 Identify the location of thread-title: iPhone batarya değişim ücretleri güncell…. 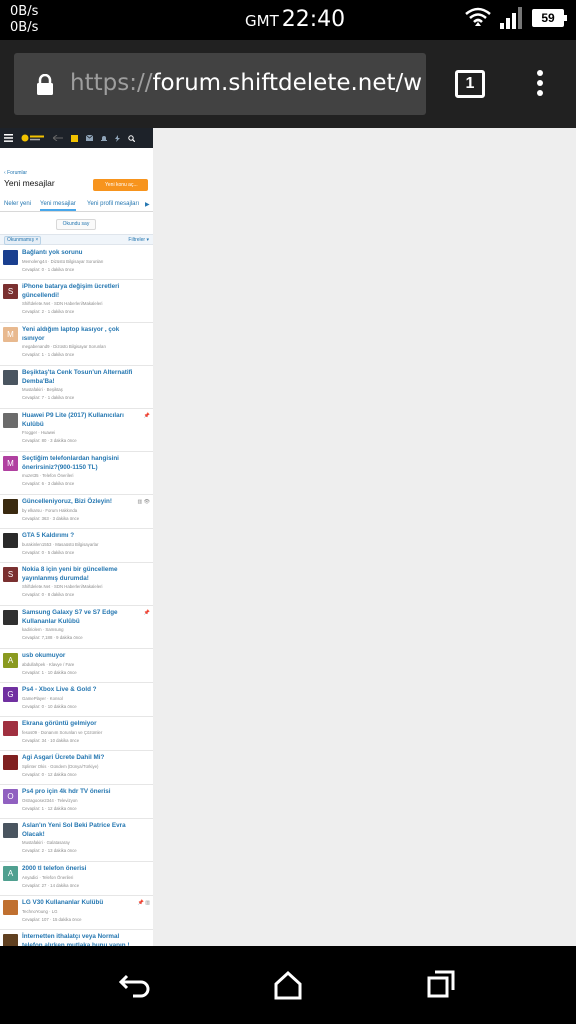
(81, 291).